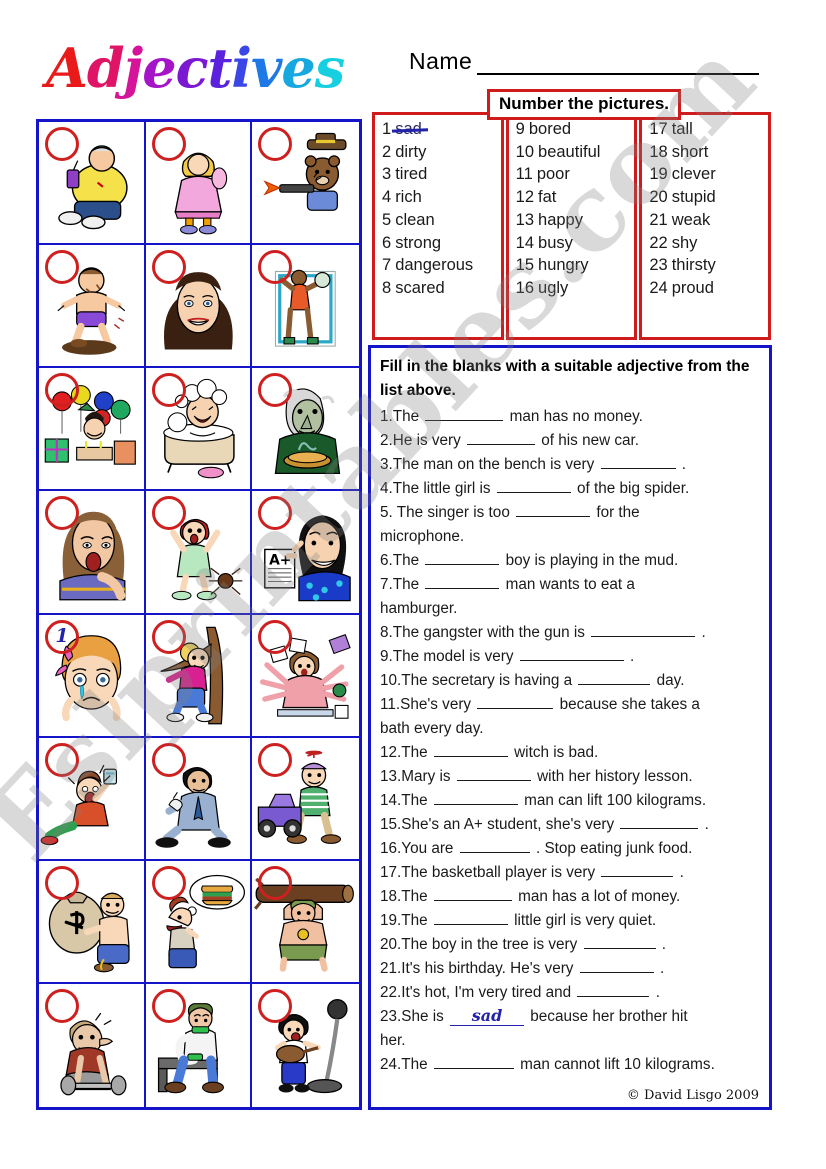 The width and height of the screenshot is (826, 1169). What do you see at coordinates (305, 184) in the screenshot?
I see `picture-cell-dangerous-gangster-bear` at bounding box center [305, 184].